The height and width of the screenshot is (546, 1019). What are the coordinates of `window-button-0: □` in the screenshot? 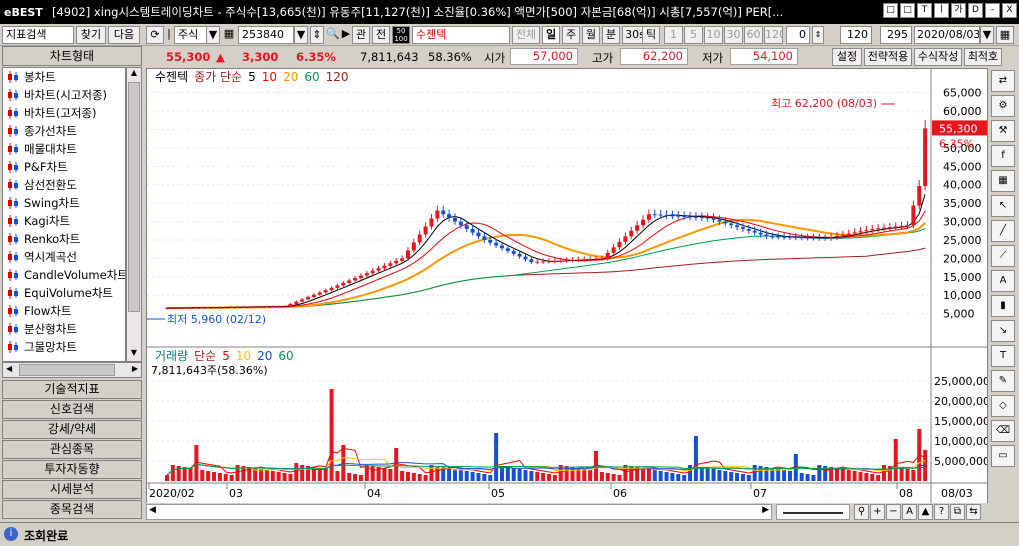 It's located at (890, 10).